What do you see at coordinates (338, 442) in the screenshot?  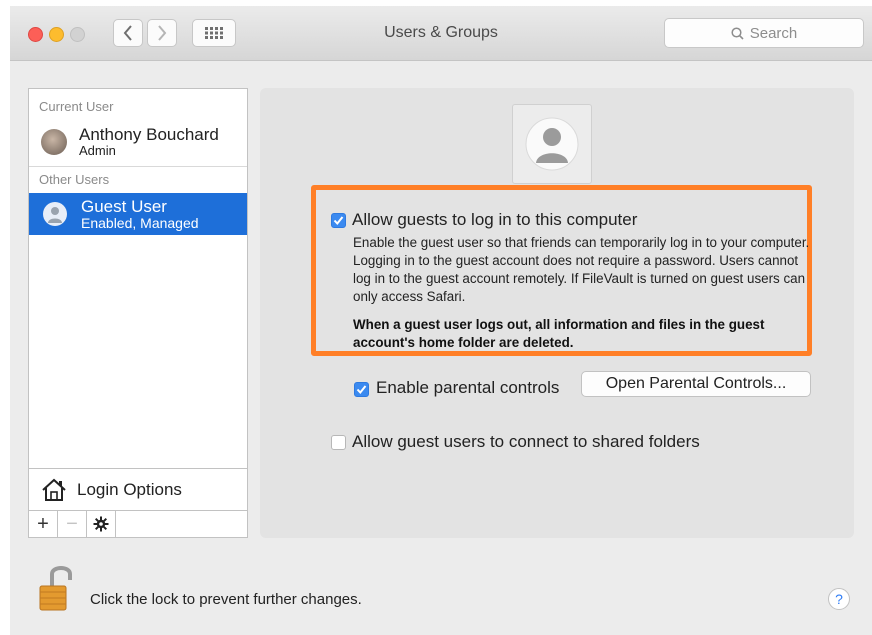 I see `shared-folders-checkbox` at bounding box center [338, 442].